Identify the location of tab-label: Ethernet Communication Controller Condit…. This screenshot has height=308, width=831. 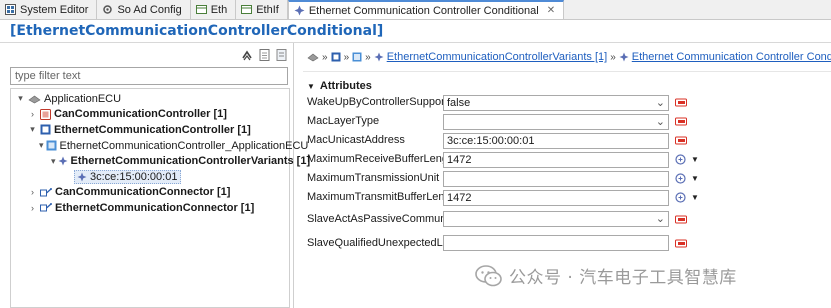
(423, 10).